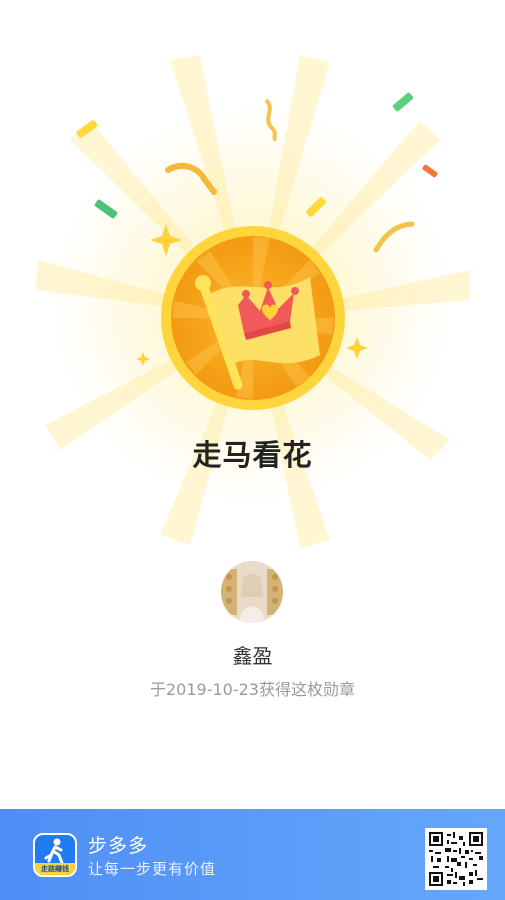  I want to click on user-avatar, so click(252, 592).